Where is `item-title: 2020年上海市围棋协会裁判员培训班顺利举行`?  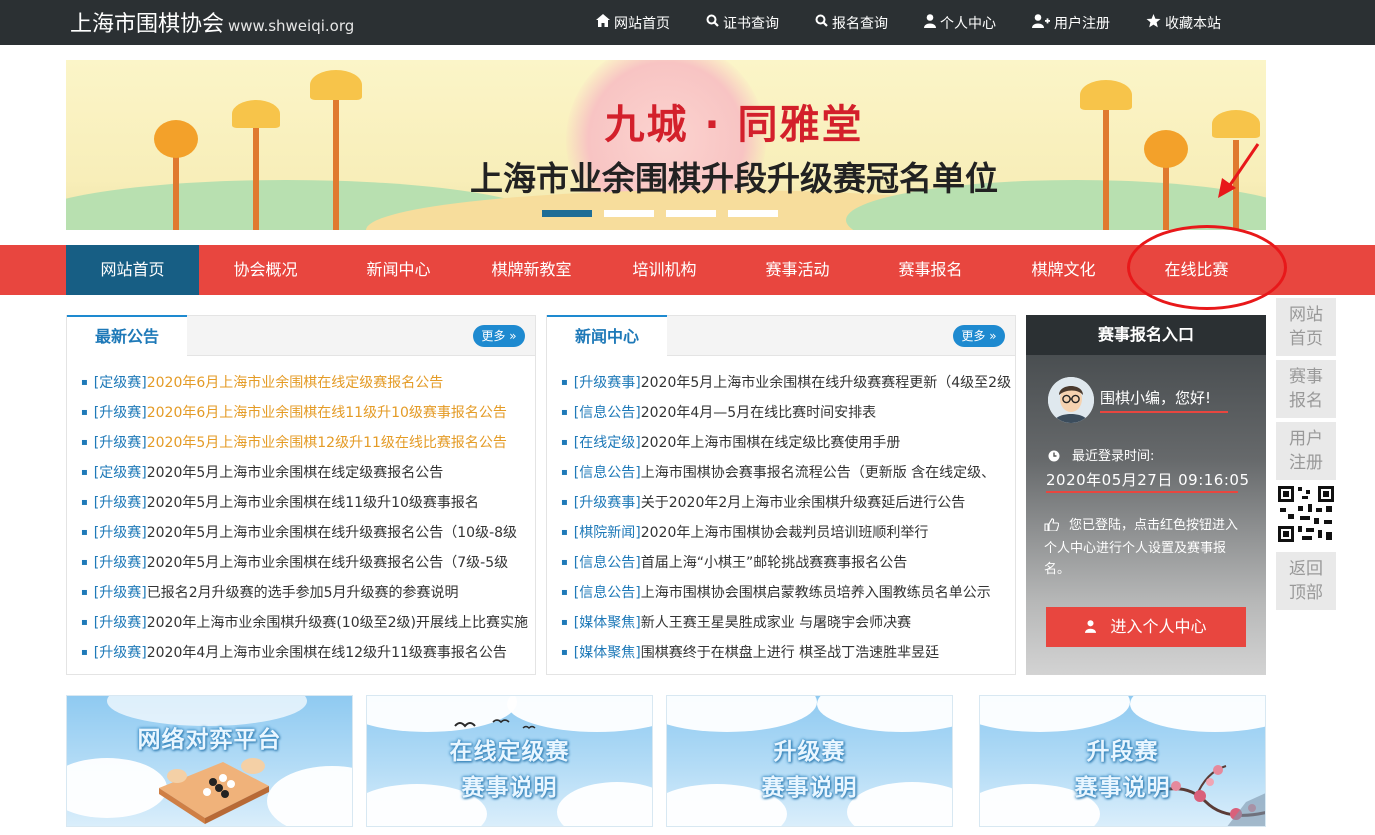
item-title: 2020年上海市围棋协会裁判员培训班顺利举行 is located at coordinates (784, 533).